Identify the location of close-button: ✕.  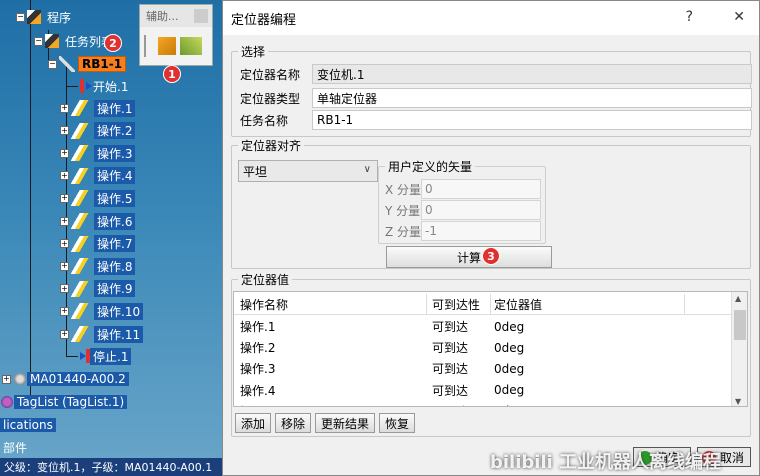
(739, 17).